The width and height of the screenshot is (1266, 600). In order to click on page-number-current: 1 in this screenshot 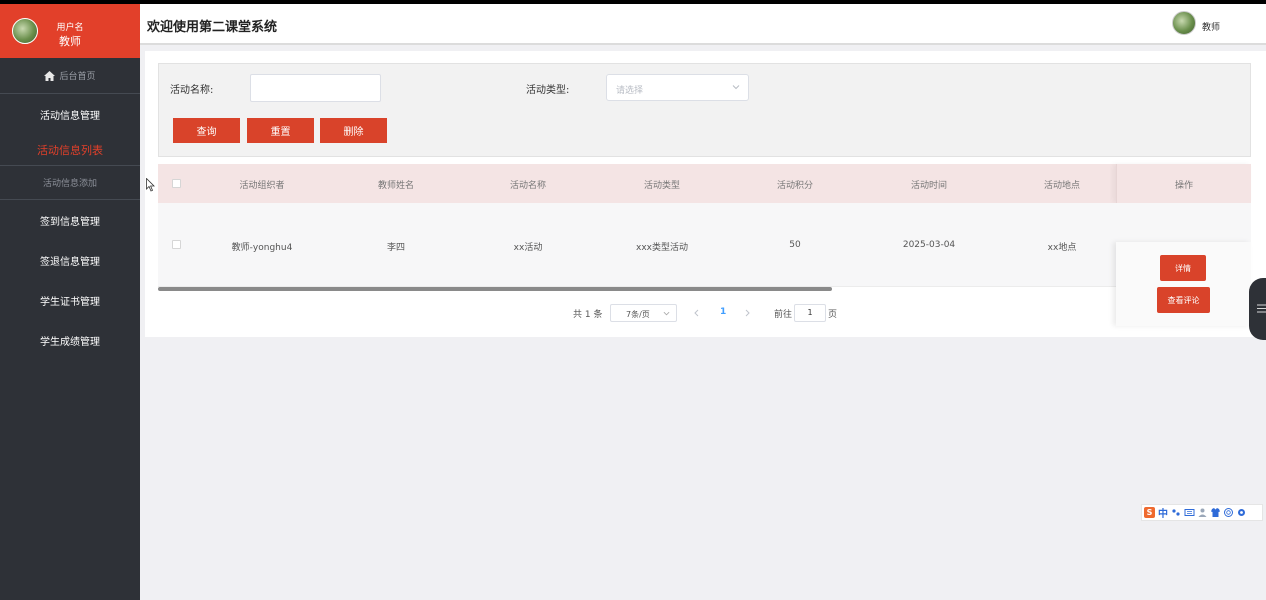, I will do `click(723, 316)`.